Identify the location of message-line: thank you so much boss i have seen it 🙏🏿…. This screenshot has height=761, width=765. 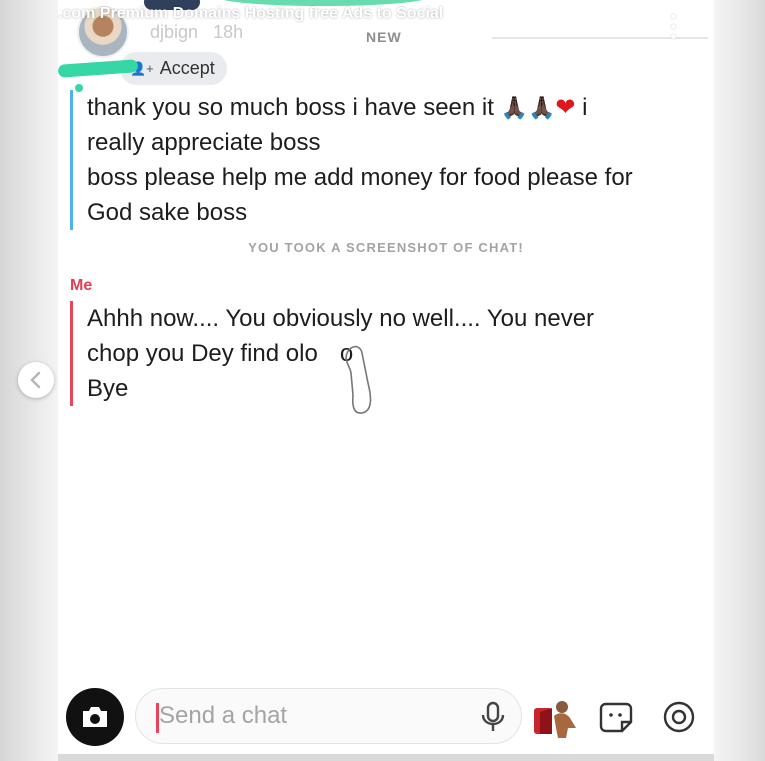
(397, 107).